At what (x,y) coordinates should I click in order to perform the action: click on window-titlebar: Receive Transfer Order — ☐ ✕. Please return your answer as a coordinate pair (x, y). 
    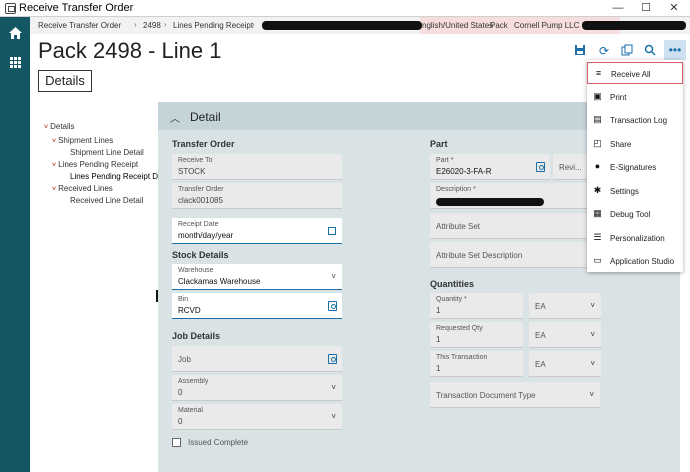
    Looking at the image, I should click on (345, 8).